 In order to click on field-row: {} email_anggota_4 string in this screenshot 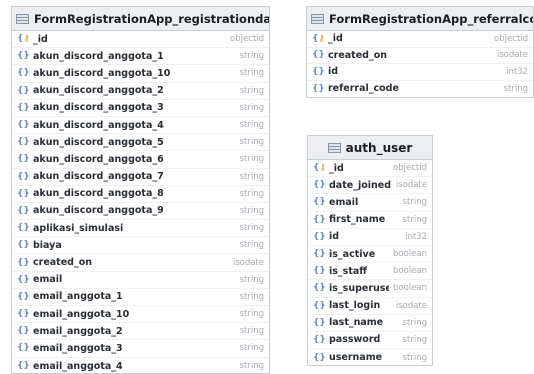, I will do `click(140, 365)`.